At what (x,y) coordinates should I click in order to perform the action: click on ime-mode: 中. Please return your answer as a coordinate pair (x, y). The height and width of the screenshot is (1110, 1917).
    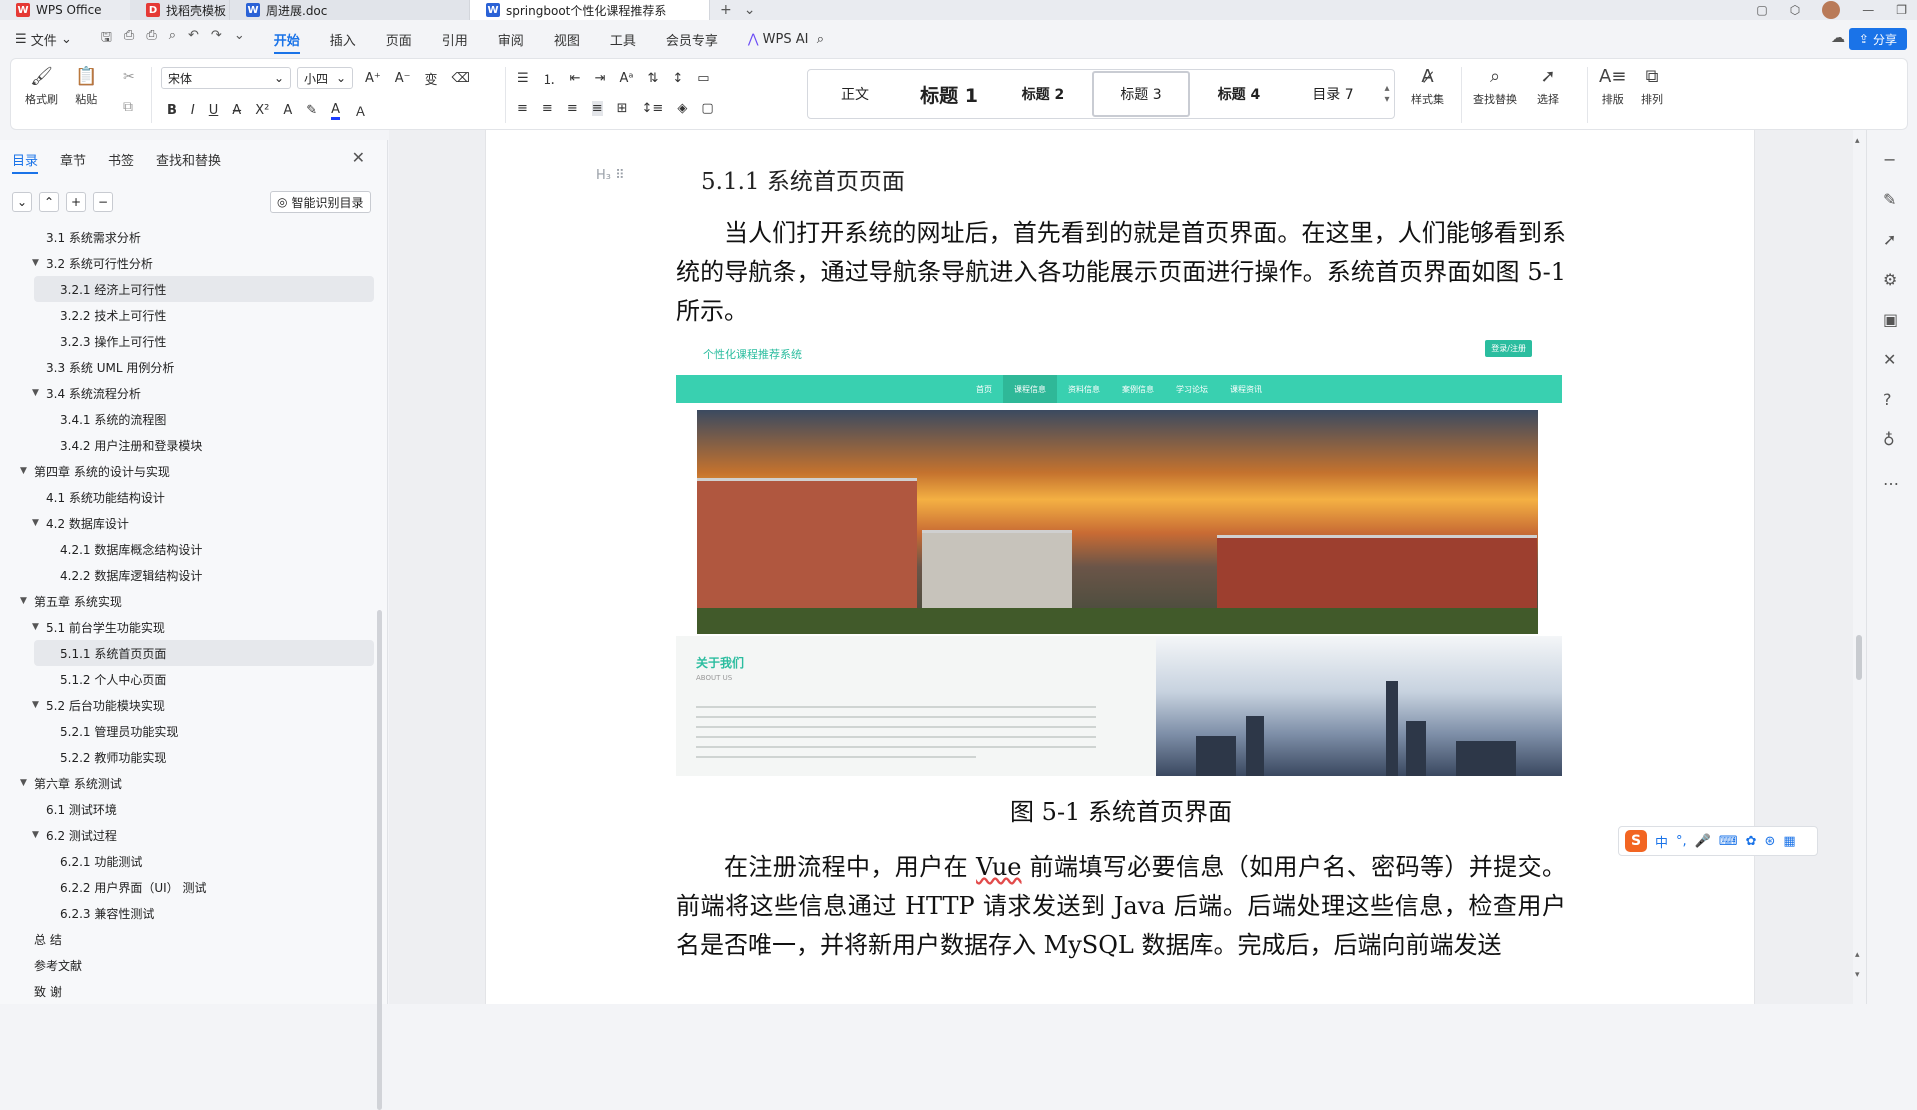
    Looking at the image, I should click on (1661, 841).